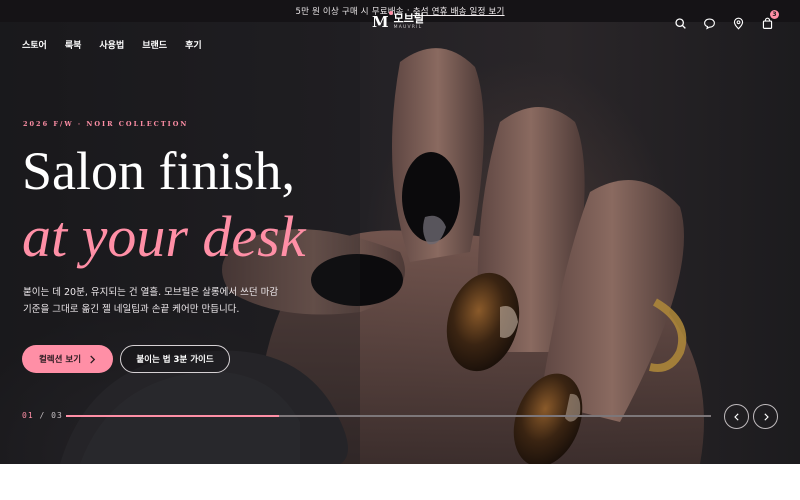  Describe the element at coordinates (57, 415) in the screenshot. I see `slide-total: 03` at that location.